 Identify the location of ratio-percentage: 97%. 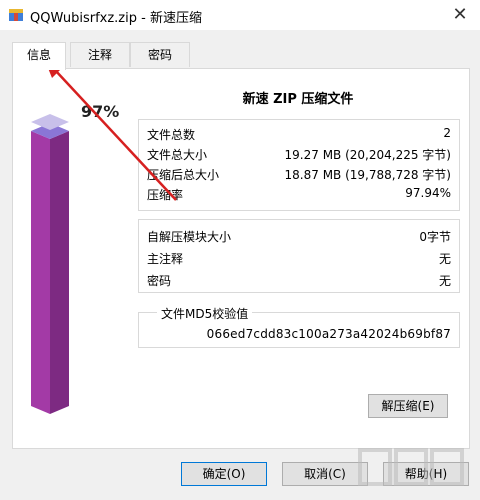
(100, 111).